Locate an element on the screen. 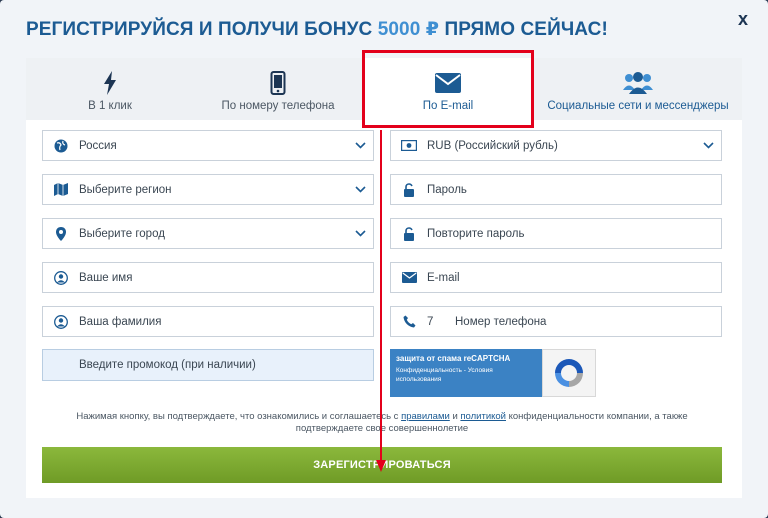 The width and height of the screenshot is (768, 518). phone-input: 7 Номер телефона is located at coordinates (556, 321).